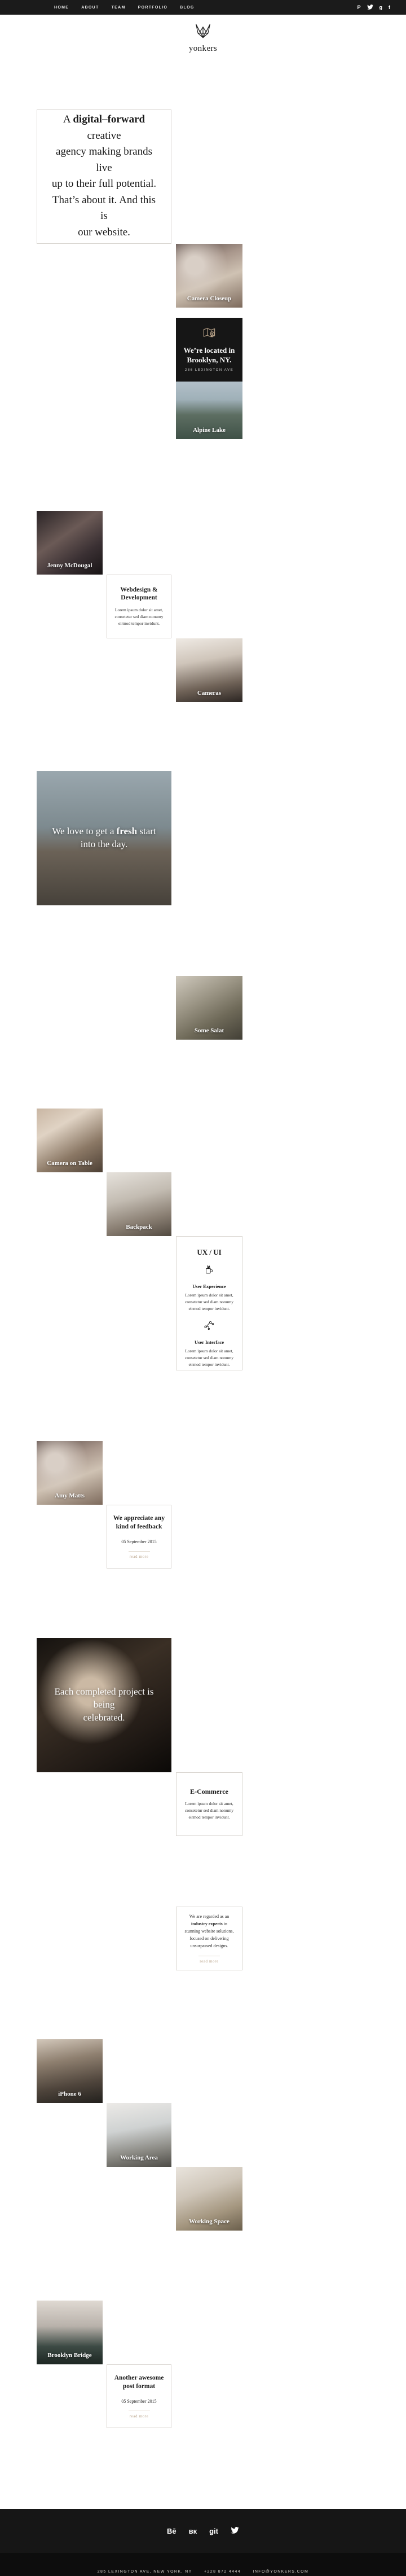  I want to click on tile-camera-on-table: Camera on Table, so click(70, 1140).